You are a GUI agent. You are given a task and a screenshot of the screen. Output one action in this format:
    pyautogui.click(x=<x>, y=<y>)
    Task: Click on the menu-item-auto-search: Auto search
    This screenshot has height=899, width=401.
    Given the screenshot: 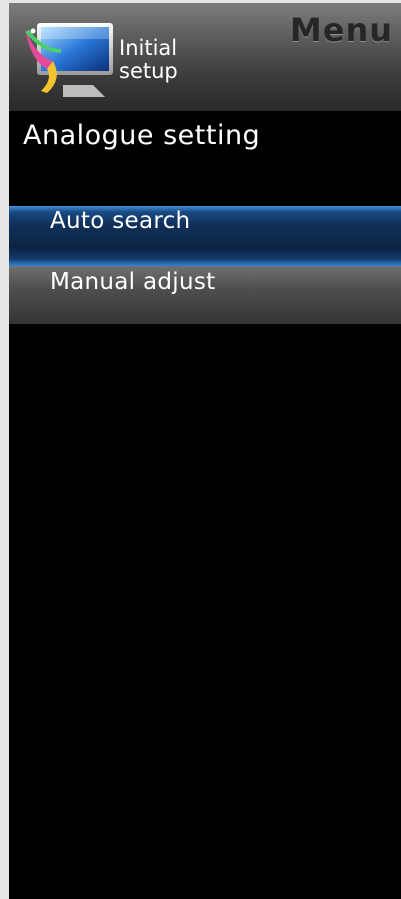 What is the action you would take?
    pyautogui.click(x=205, y=236)
    